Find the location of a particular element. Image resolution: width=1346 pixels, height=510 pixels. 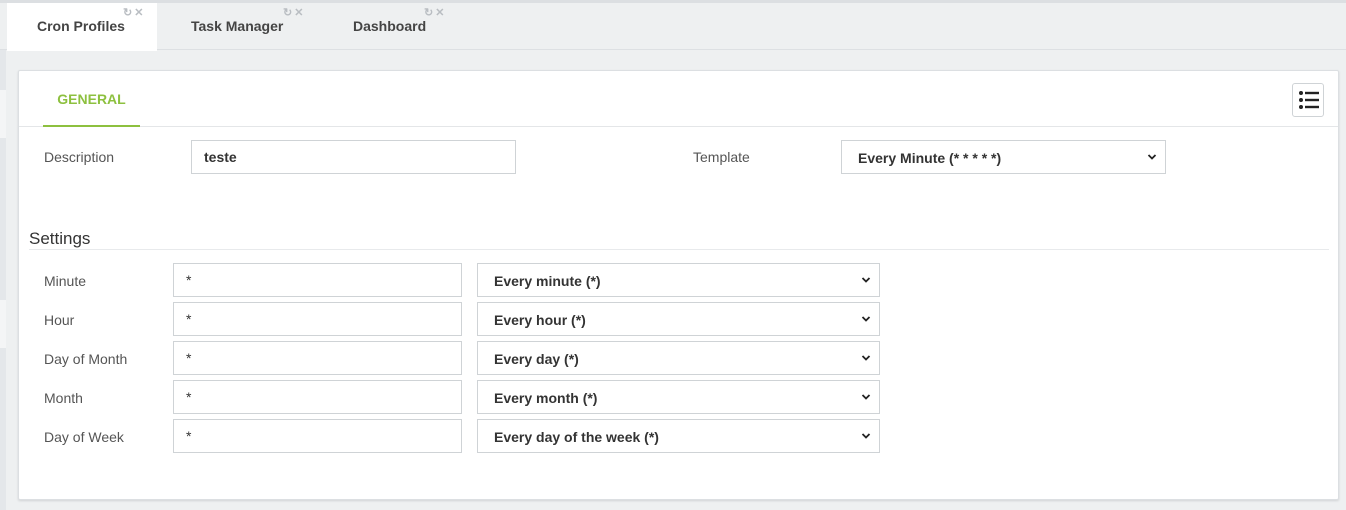

tab-task-manager: Task Manager ↻✕ is located at coordinates (237, 26).